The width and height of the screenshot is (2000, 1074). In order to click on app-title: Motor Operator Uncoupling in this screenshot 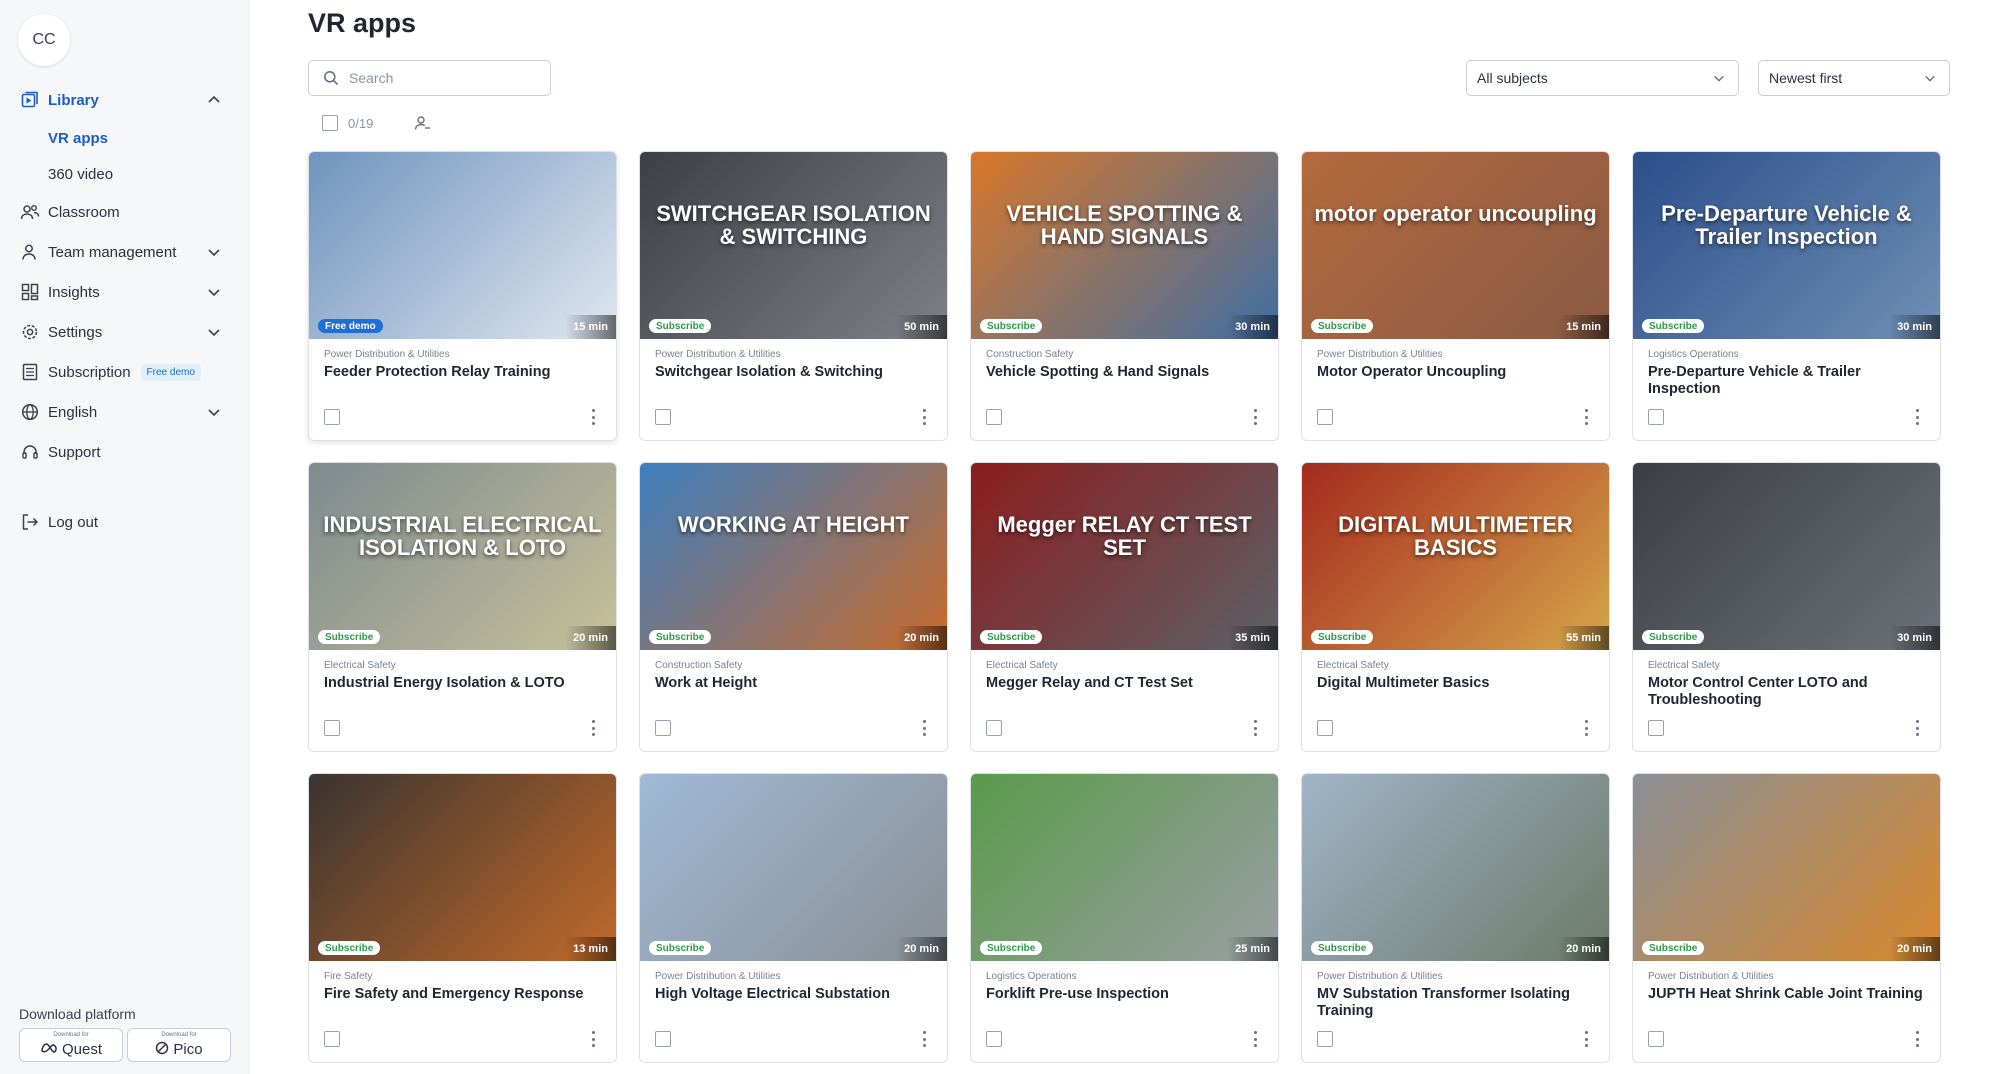, I will do `click(1457, 372)`.